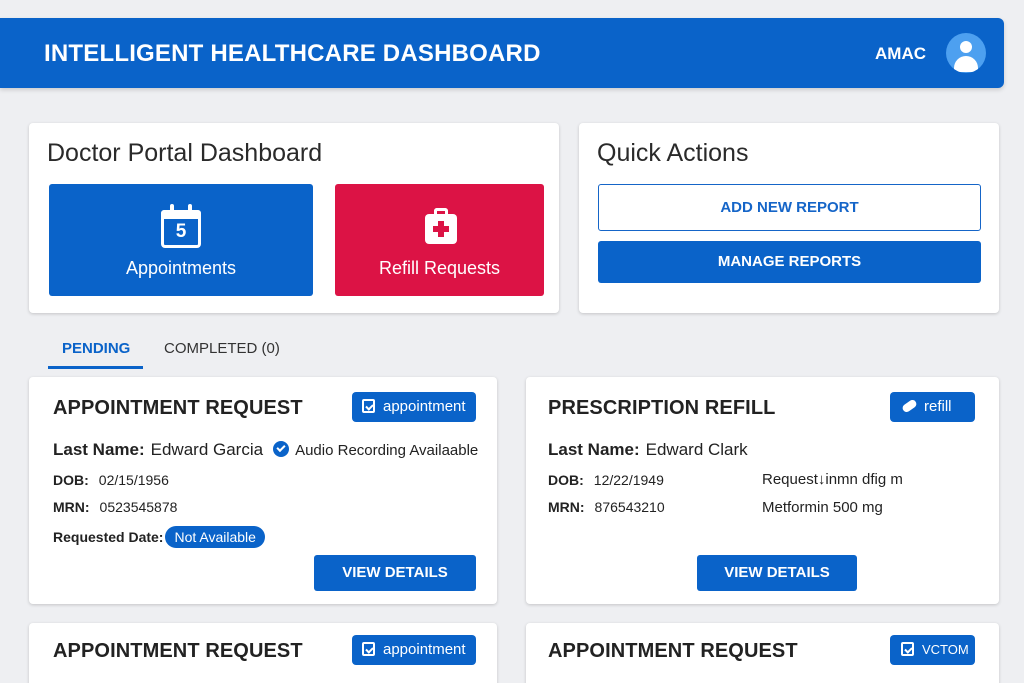 The width and height of the screenshot is (1024, 683). Describe the element at coordinates (441, 227) in the screenshot. I see `medical-kit-icon` at that location.